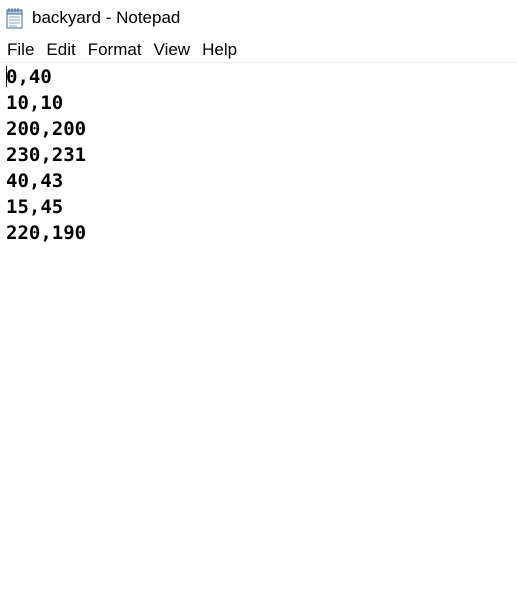 This screenshot has height=605, width=517. Describe the element at coordinates (19, 50) in the screenshot. I see `menu-file: File` at that location.